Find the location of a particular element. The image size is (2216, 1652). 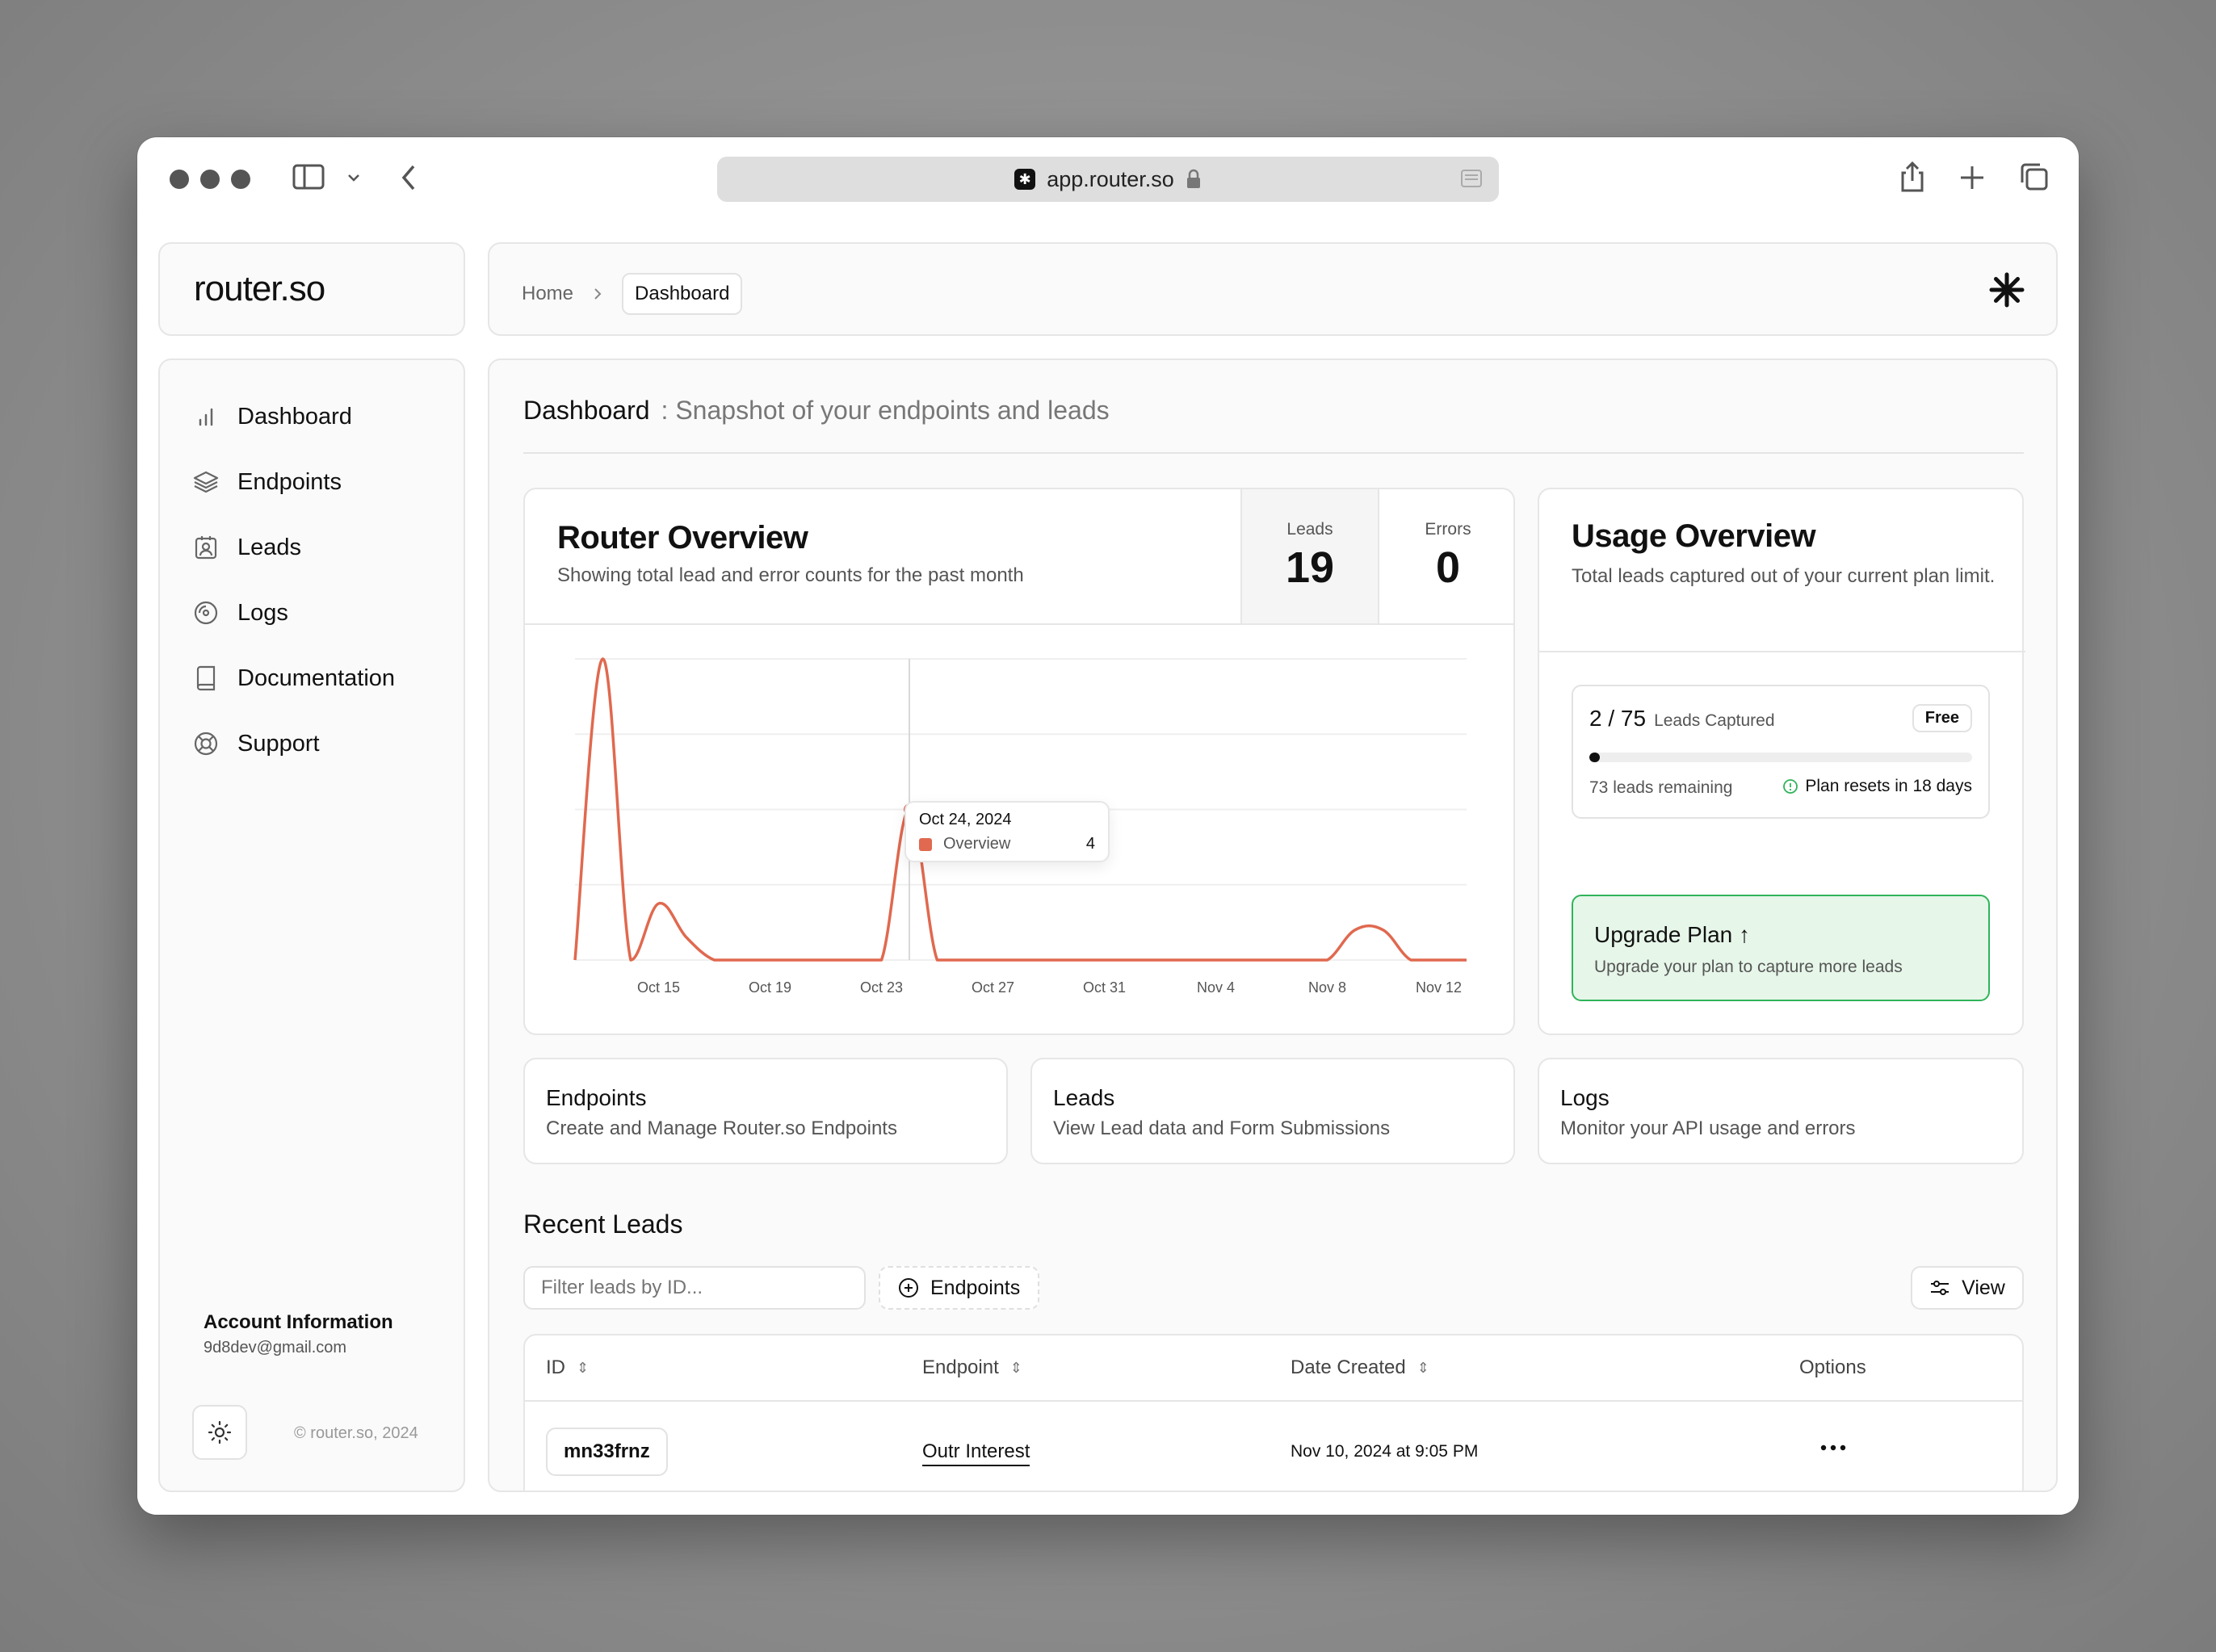

back-icon is located at coordinates (408, 179).